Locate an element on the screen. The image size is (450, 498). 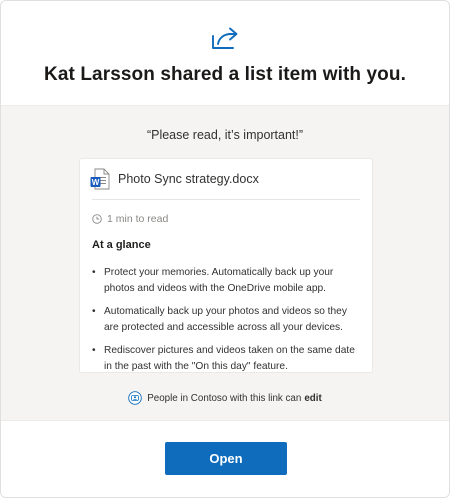
glance-heading: At a glance is located at coordinates (121, 245).